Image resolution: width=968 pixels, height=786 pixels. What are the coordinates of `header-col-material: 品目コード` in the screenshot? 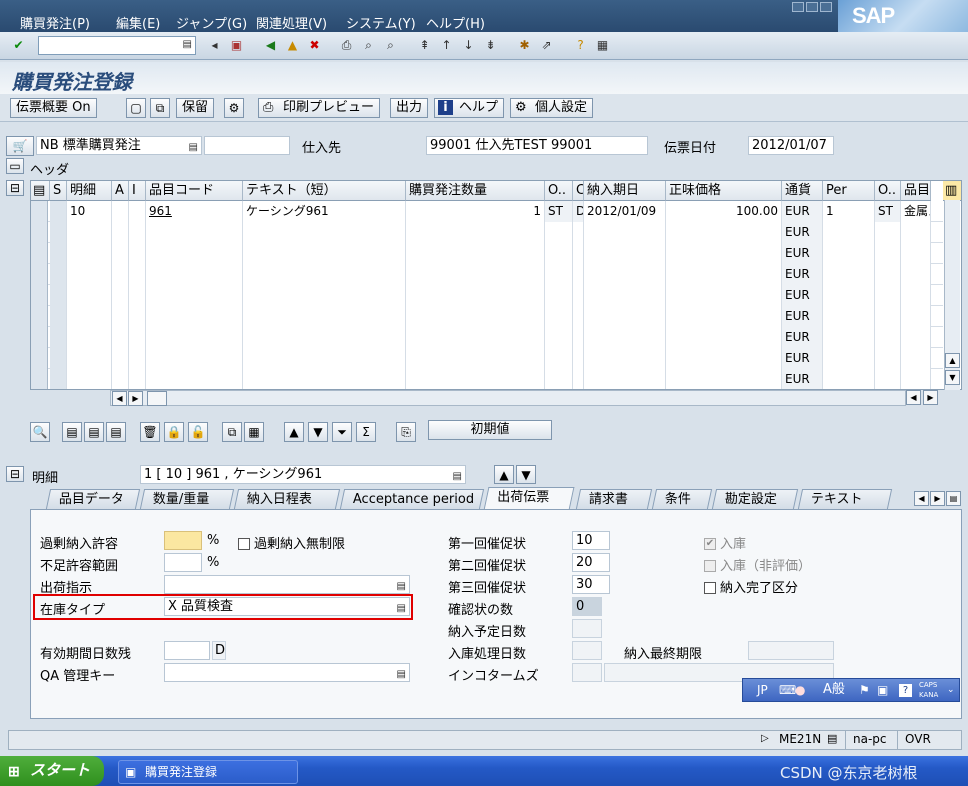 It's located at (194, 191).